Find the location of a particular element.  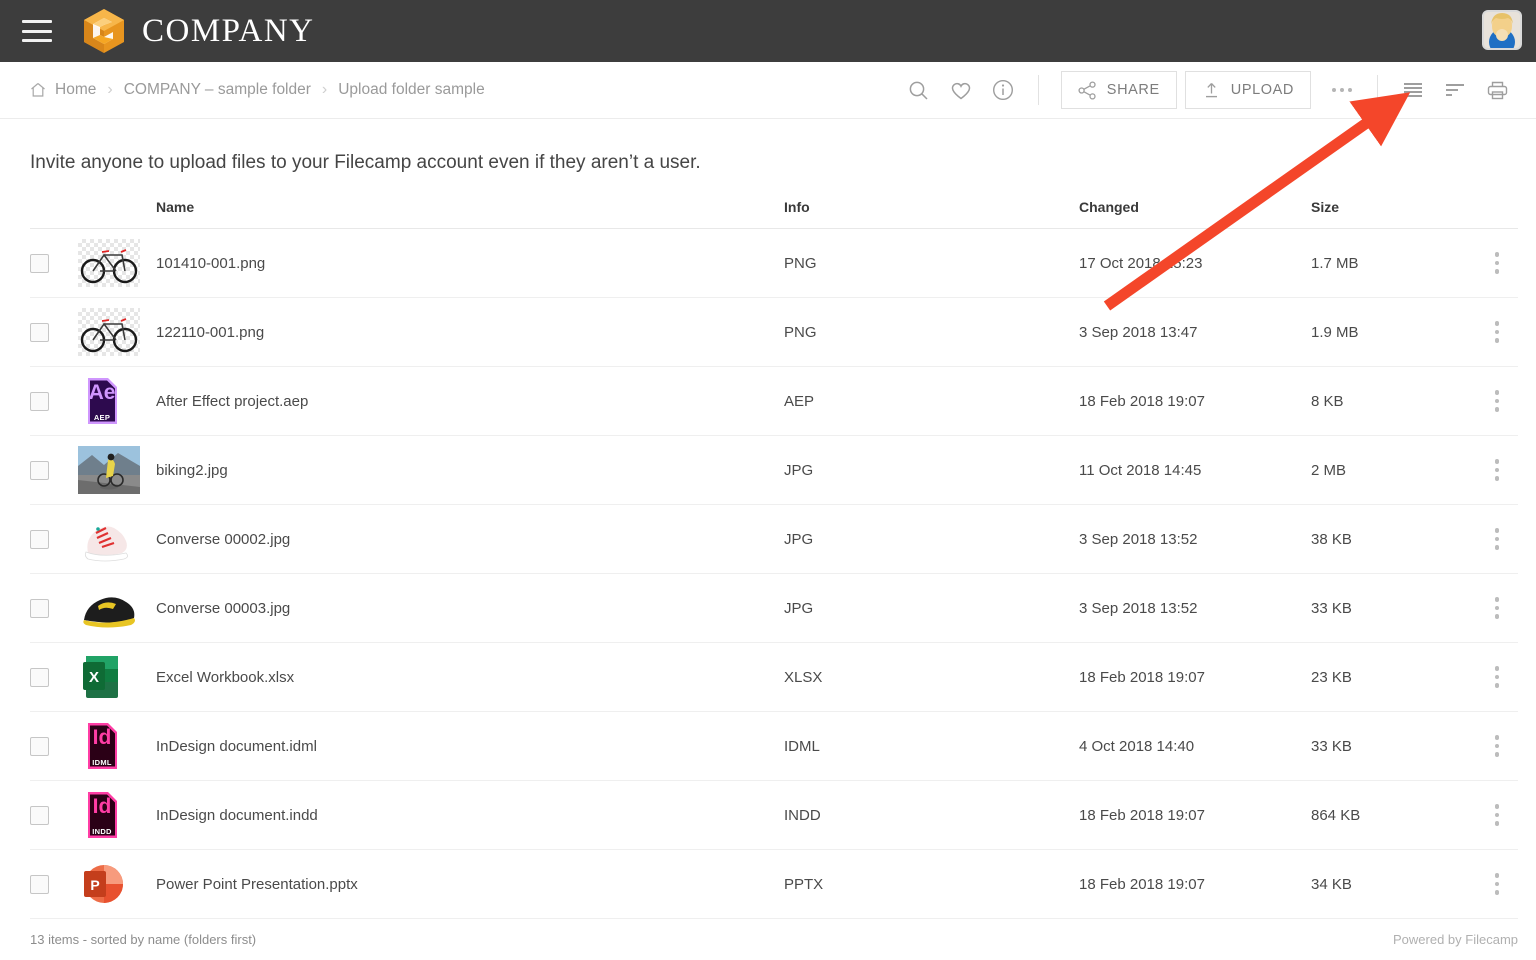

breadcrumb-item-home: Home is located at coordinates (75, 90).